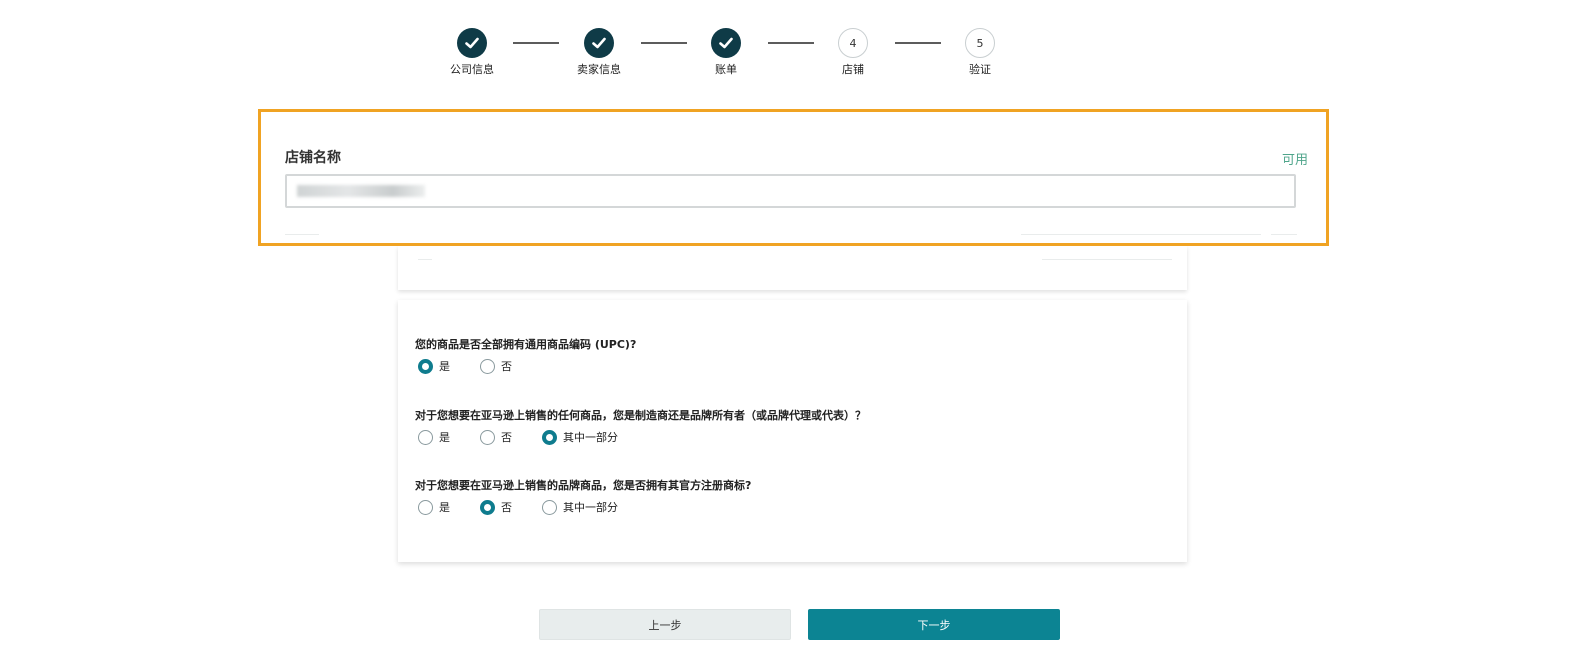 Image resolution: width=1596 pixels, height=670 pixels. What do you see at coordinates (536, 43) in the screenshot?
I see `step-connector` at bounding box center [536, 43].